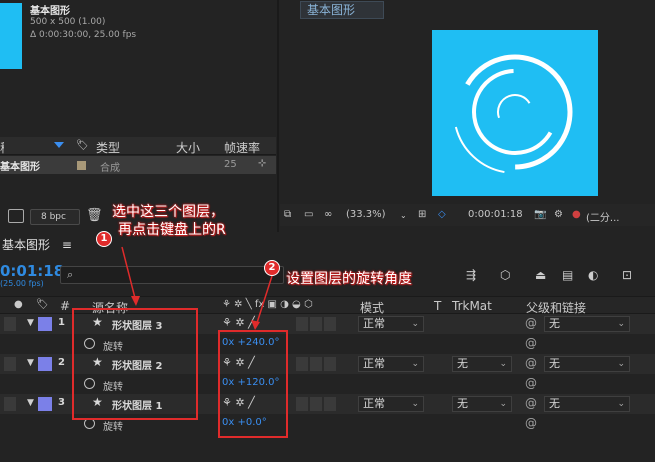  I want to click on annotation-step-1-line-2: 再点击键盘上的R, so click(172, 230).